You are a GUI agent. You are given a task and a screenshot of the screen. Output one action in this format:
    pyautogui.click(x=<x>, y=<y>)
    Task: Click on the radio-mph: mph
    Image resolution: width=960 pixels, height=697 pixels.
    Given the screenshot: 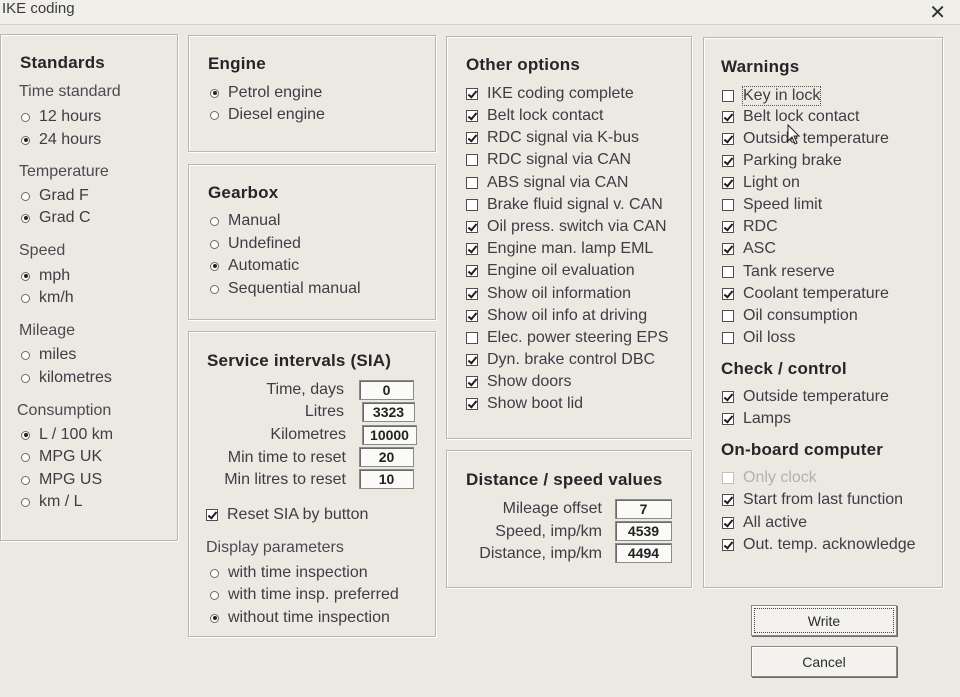 What is the action you would take?
    pyautogui.click(x=45, y=276)
    